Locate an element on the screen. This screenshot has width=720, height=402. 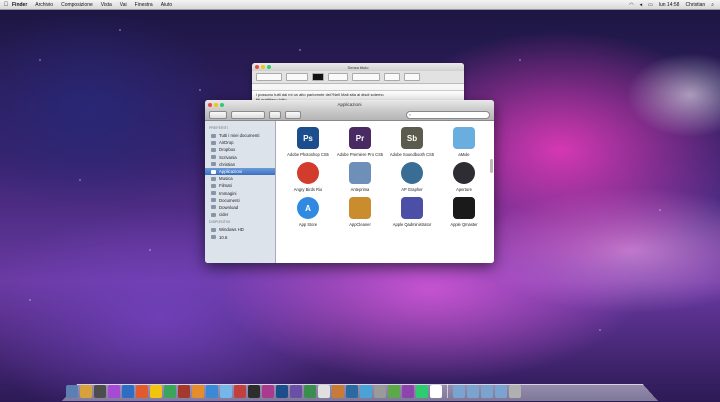
menu-clock: lun 14:58 is located at coordinates (669, 5).